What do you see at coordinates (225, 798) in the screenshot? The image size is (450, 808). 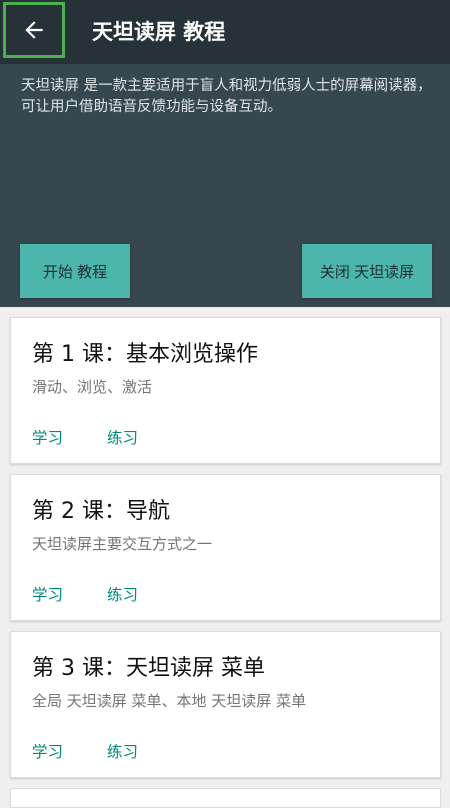 I see `lesson-card-partial` at bounding box center [225, 798].